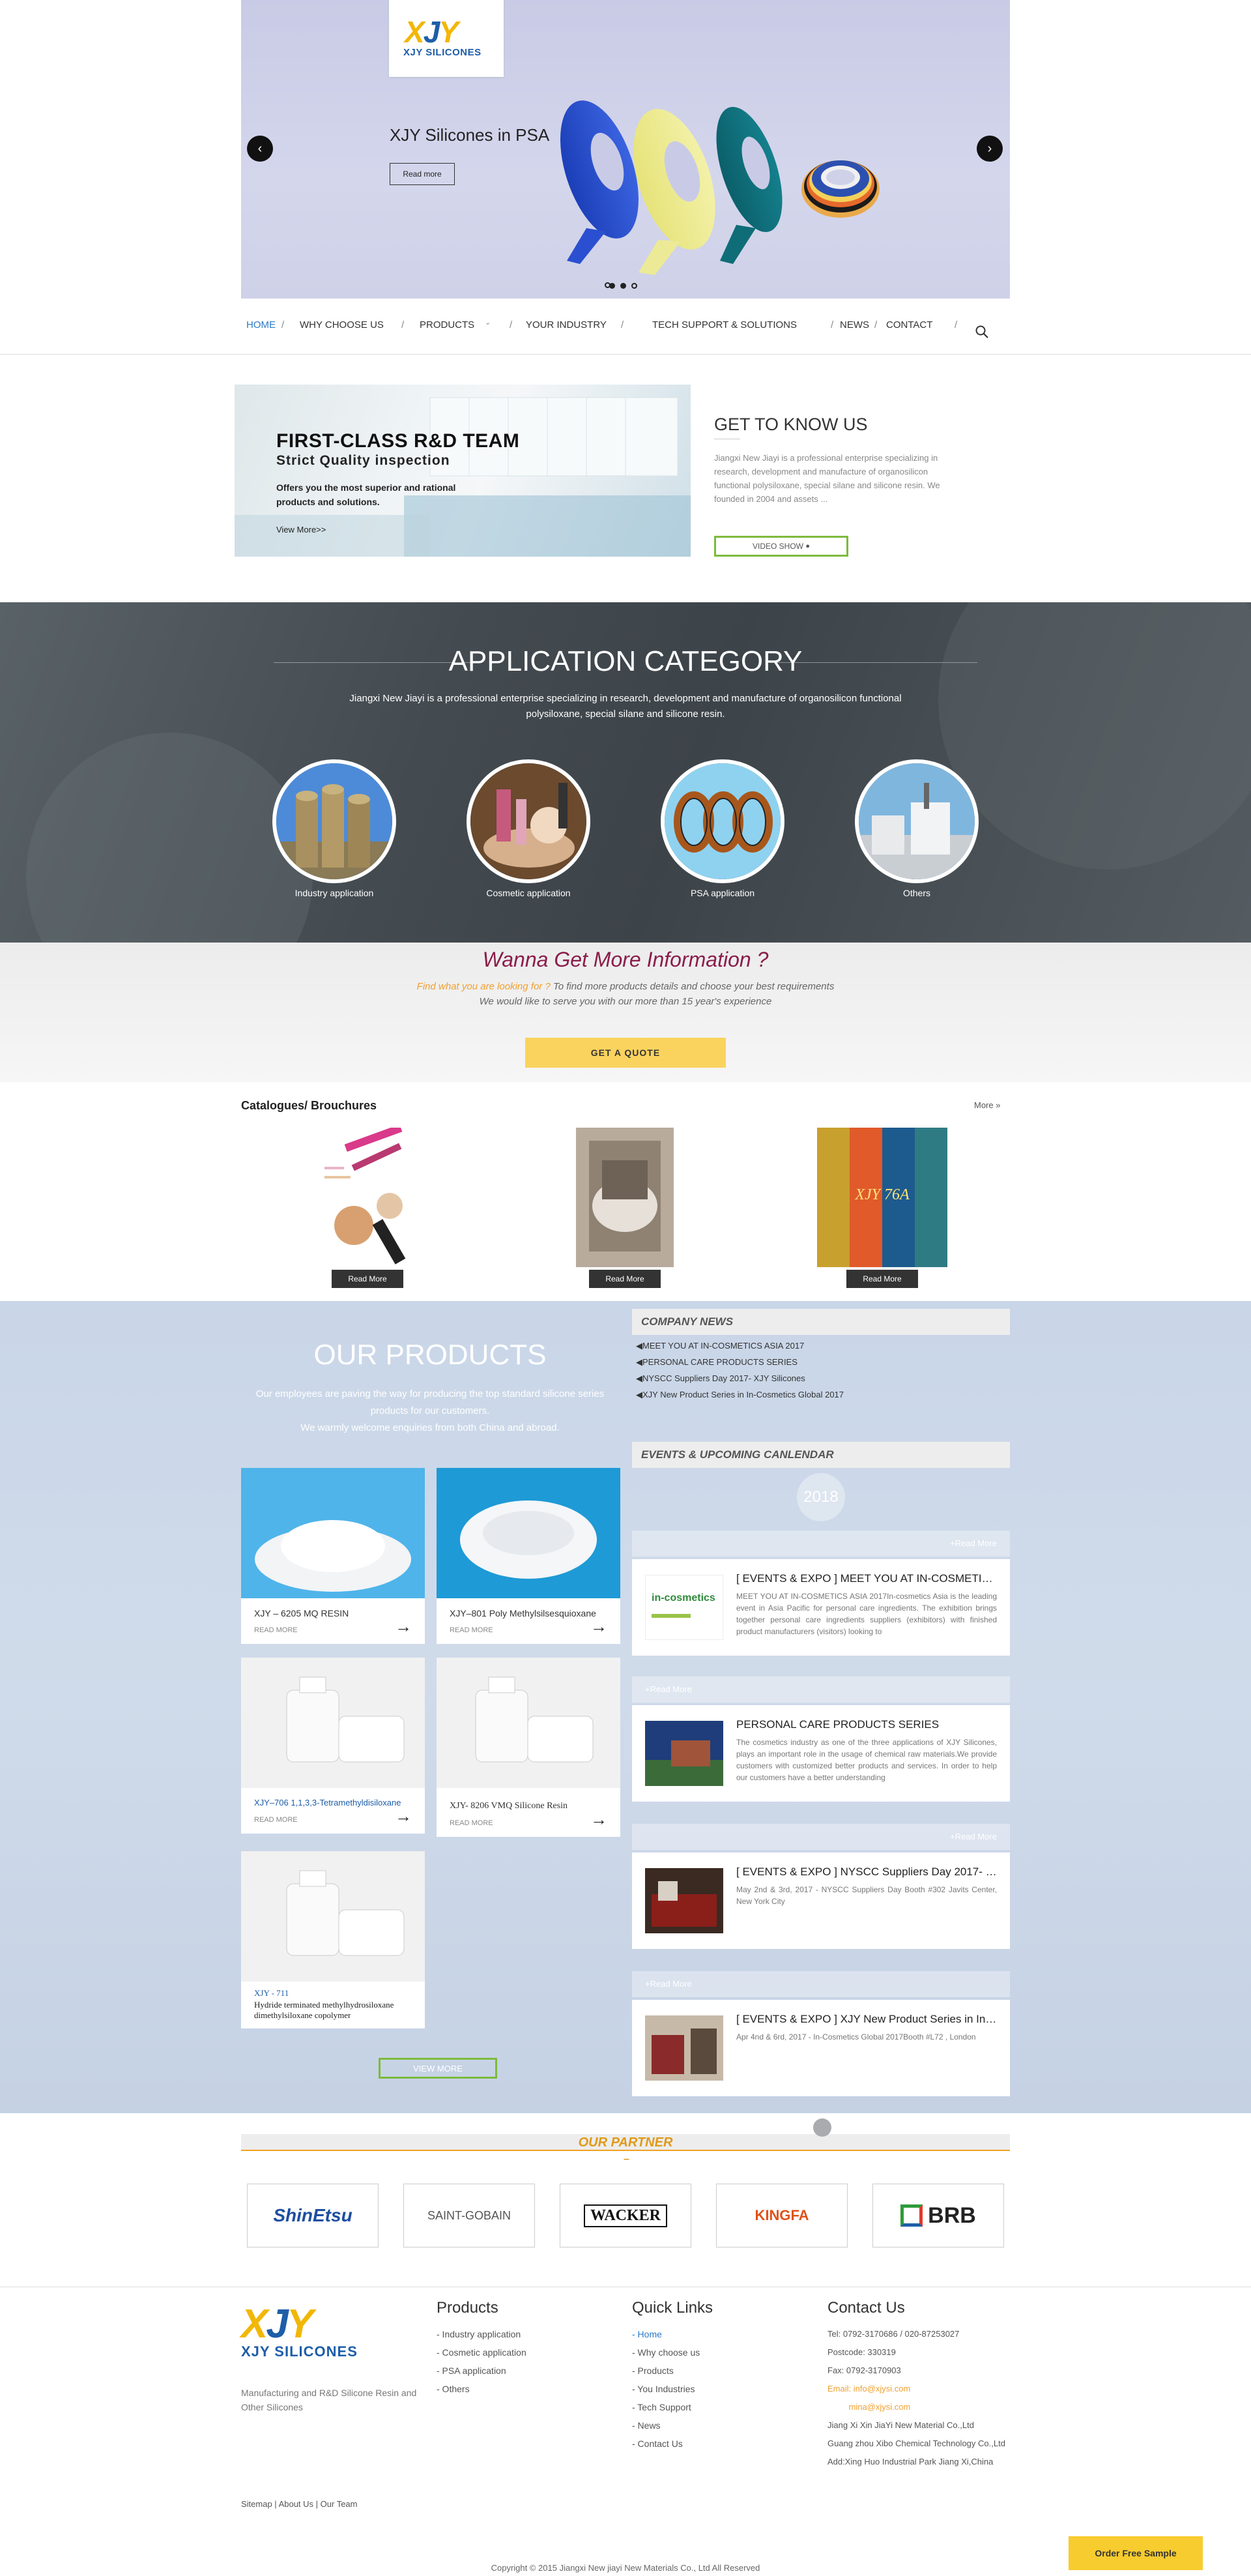  Describe the element at coordinates (342, 324) in the screenshot. I see `nav-why-choose-us: WHY CHOOSE US` at that location.